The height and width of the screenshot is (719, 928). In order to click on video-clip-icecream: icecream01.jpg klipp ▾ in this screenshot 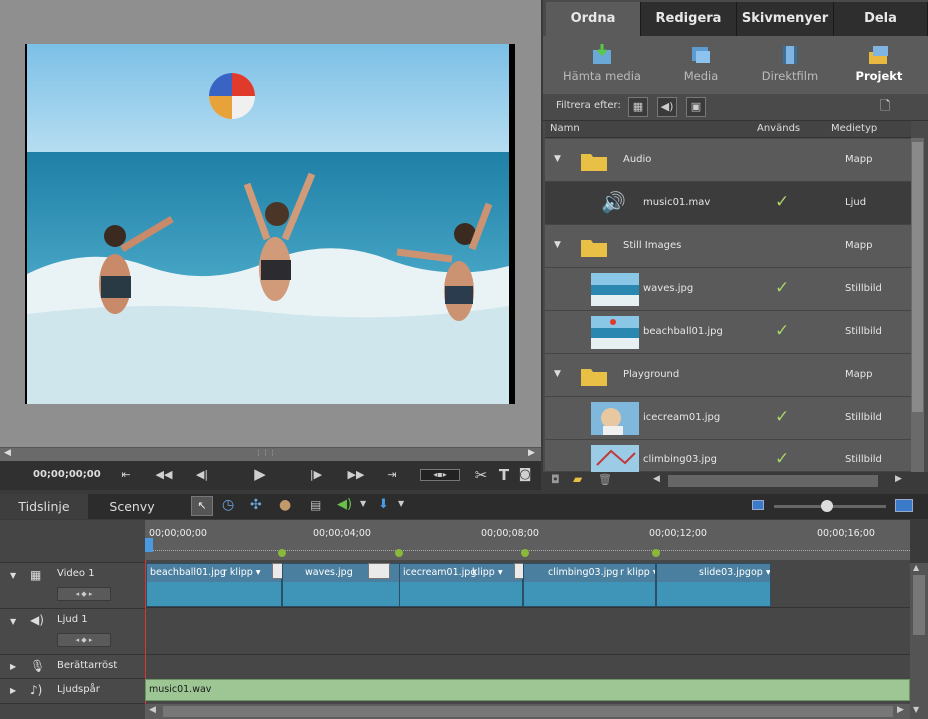, I will do `click(461, 585)`.